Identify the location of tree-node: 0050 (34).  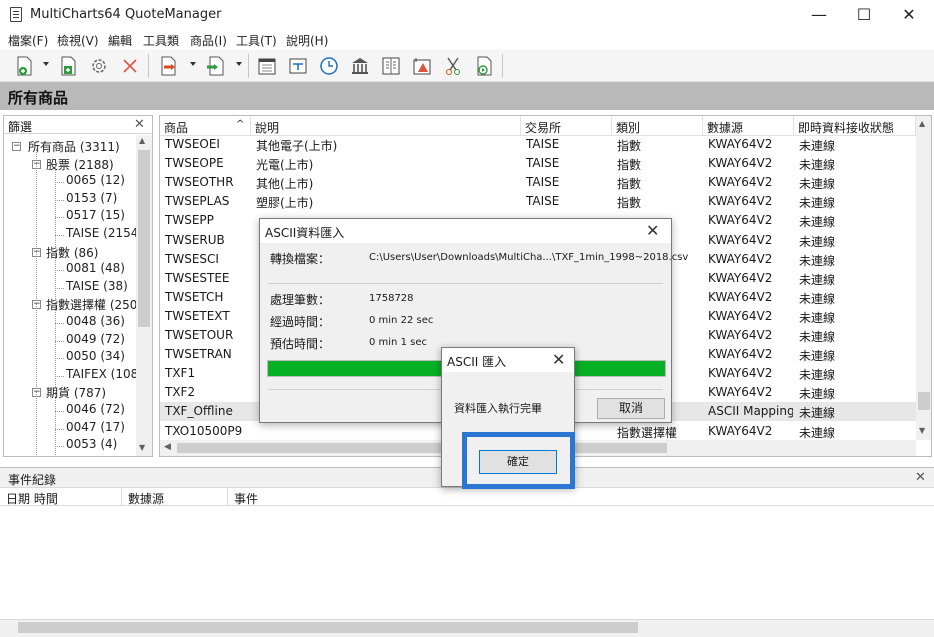
(95, 358).